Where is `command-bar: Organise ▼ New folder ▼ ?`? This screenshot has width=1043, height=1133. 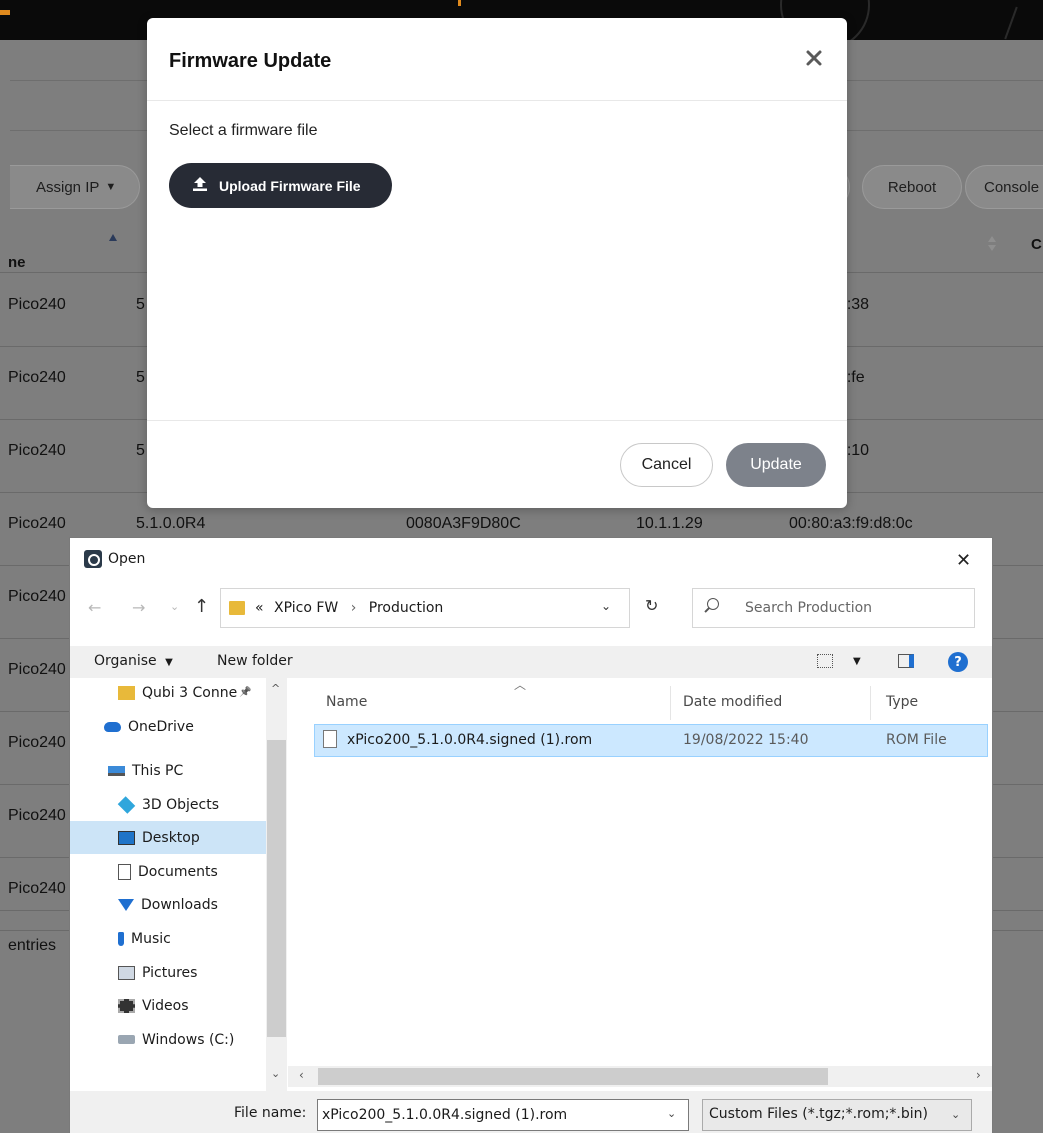 command-bar: Organise ▼ New folder ▼ ? is located at coordinates (531, 662).